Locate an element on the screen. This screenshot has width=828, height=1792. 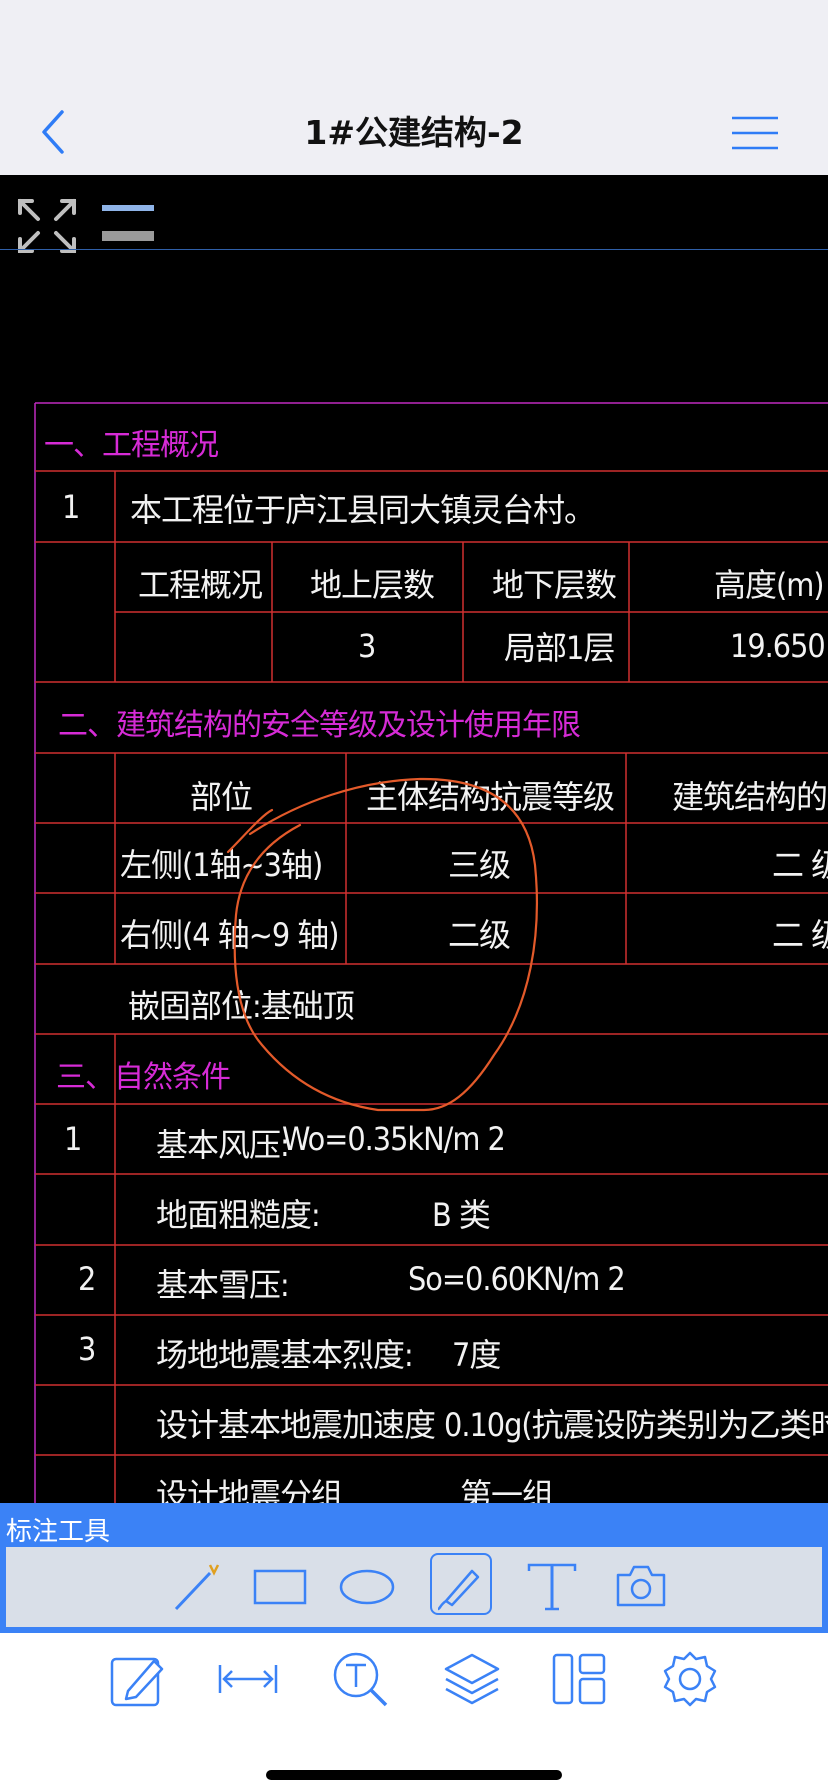
camera-tool is located at coordinates (641, 1584).